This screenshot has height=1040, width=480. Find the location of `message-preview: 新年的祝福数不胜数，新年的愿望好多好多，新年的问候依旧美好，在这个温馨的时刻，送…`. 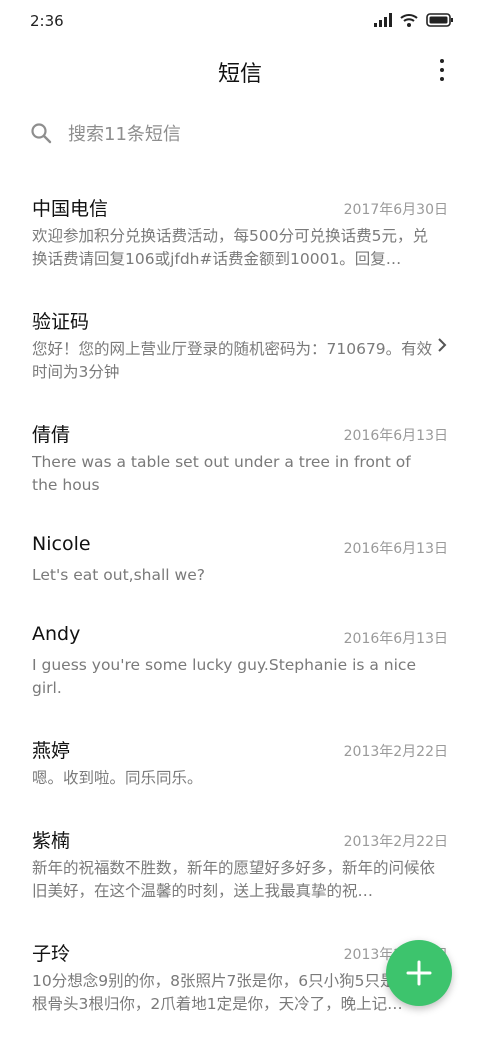

message-preview: 新年的祝福数不胜数，新年的愿望好多好多，新年的问候依旧美好，在这个温馨的时刻，送… is located at coordinates (234, 879).